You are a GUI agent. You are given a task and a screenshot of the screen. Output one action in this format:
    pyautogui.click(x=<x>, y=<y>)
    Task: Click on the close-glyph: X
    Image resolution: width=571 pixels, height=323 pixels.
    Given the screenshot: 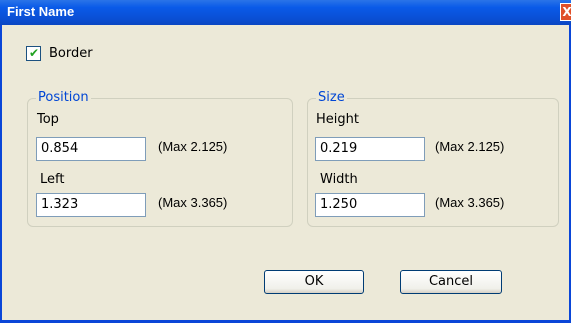 What is the action you would take?
    pyautogui.click(x=566, y=12)
    